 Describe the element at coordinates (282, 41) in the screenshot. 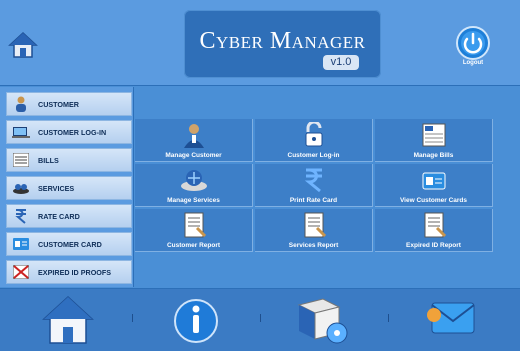

I see `app-title: Cyber Manager` at that location.